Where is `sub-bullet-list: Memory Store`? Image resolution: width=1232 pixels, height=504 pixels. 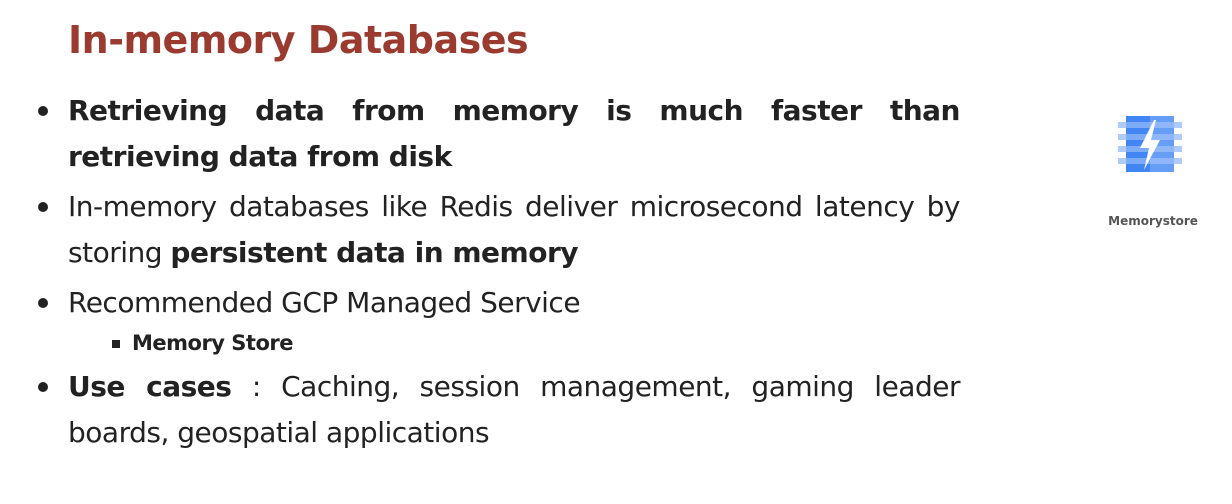 sub-bullet-list: Memory Store is located at coordinates (514, 343).